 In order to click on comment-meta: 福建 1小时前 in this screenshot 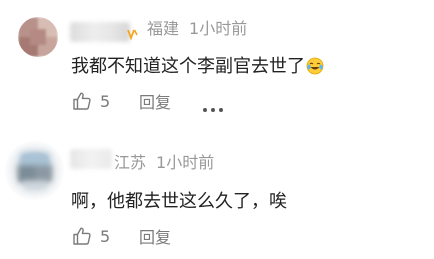, I will do `click(197, 29)`.